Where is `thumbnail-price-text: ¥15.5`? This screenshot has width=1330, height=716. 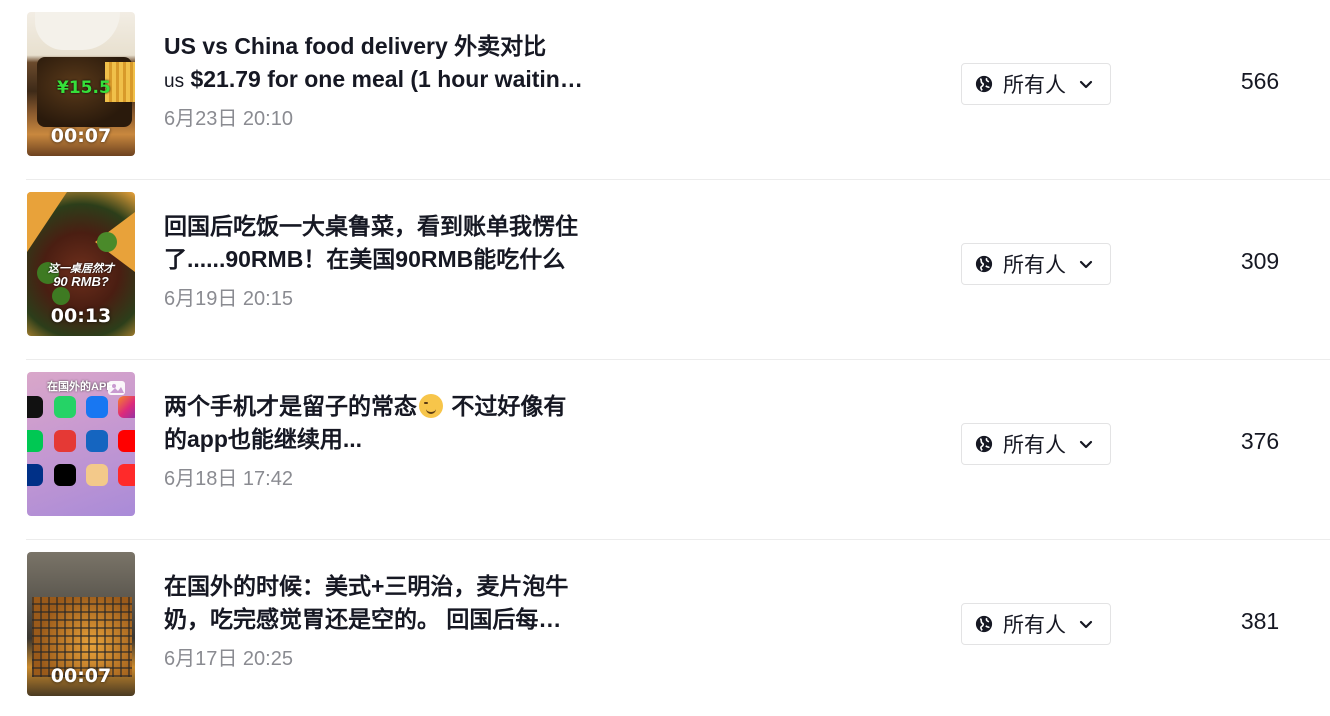 thumbnail-price-text: ¥15.5 is located at coordinates (84, 88).